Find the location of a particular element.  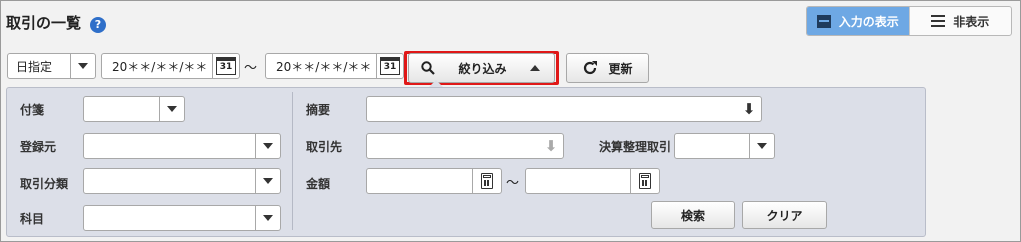

date-mode-value: 日指定 is located at coordinates (34, 66).